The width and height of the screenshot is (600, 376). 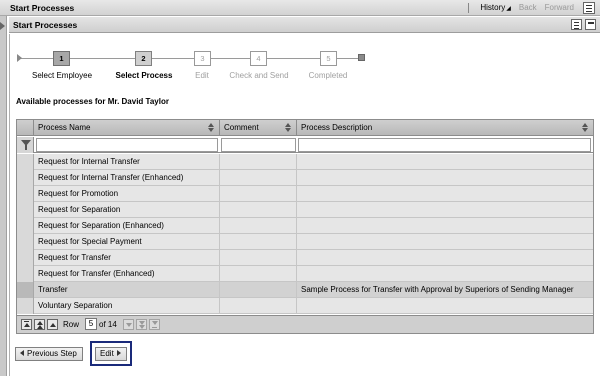 I want to click on roadmap-step-4: 4, so click(x=258, y=58).